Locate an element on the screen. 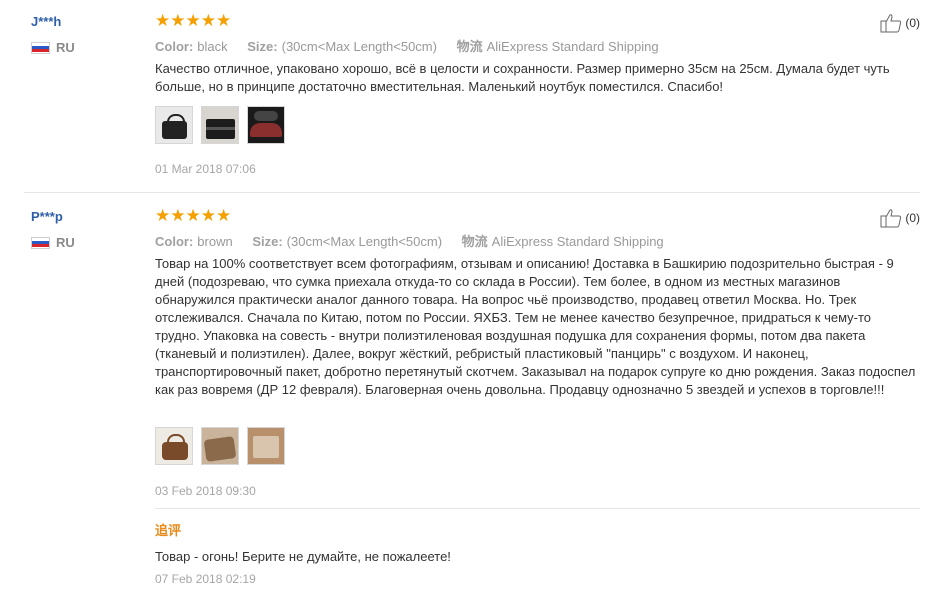  reviewer-name: P***p is located at coordinates (47, 216).